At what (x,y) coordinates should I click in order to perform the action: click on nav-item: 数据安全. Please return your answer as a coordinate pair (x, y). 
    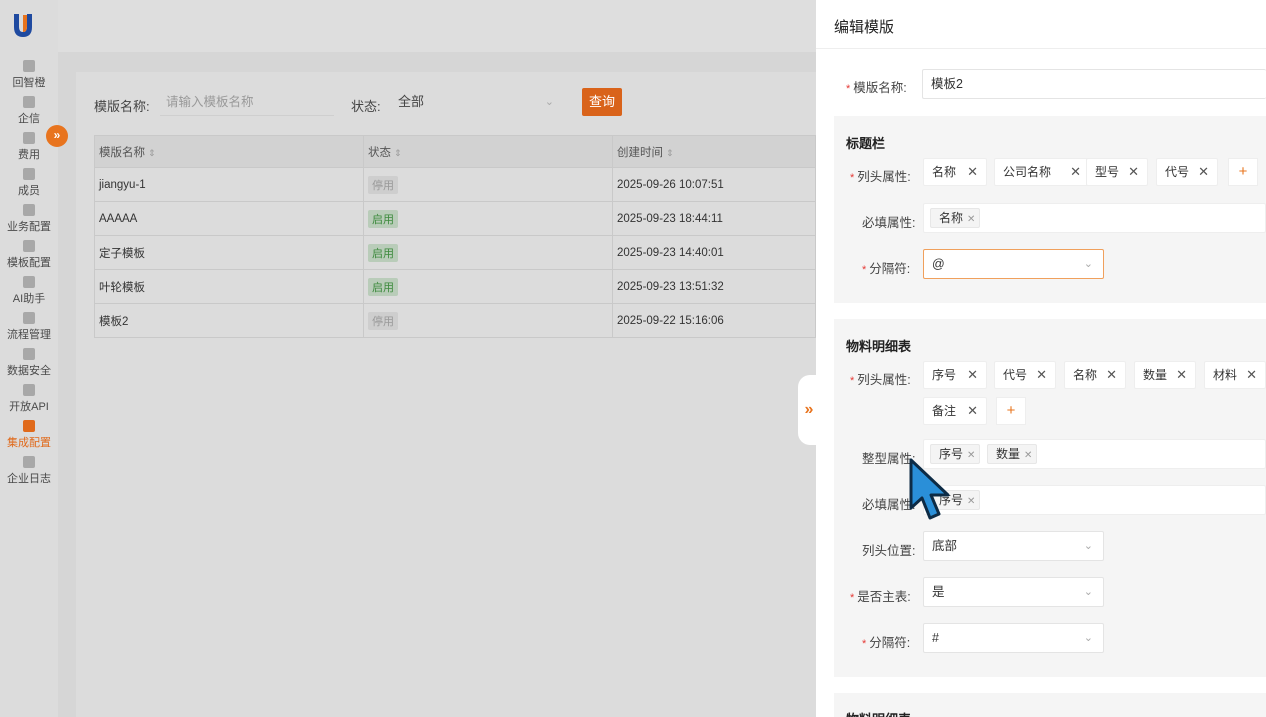
    Looking at the image, I should click on (29, 366).